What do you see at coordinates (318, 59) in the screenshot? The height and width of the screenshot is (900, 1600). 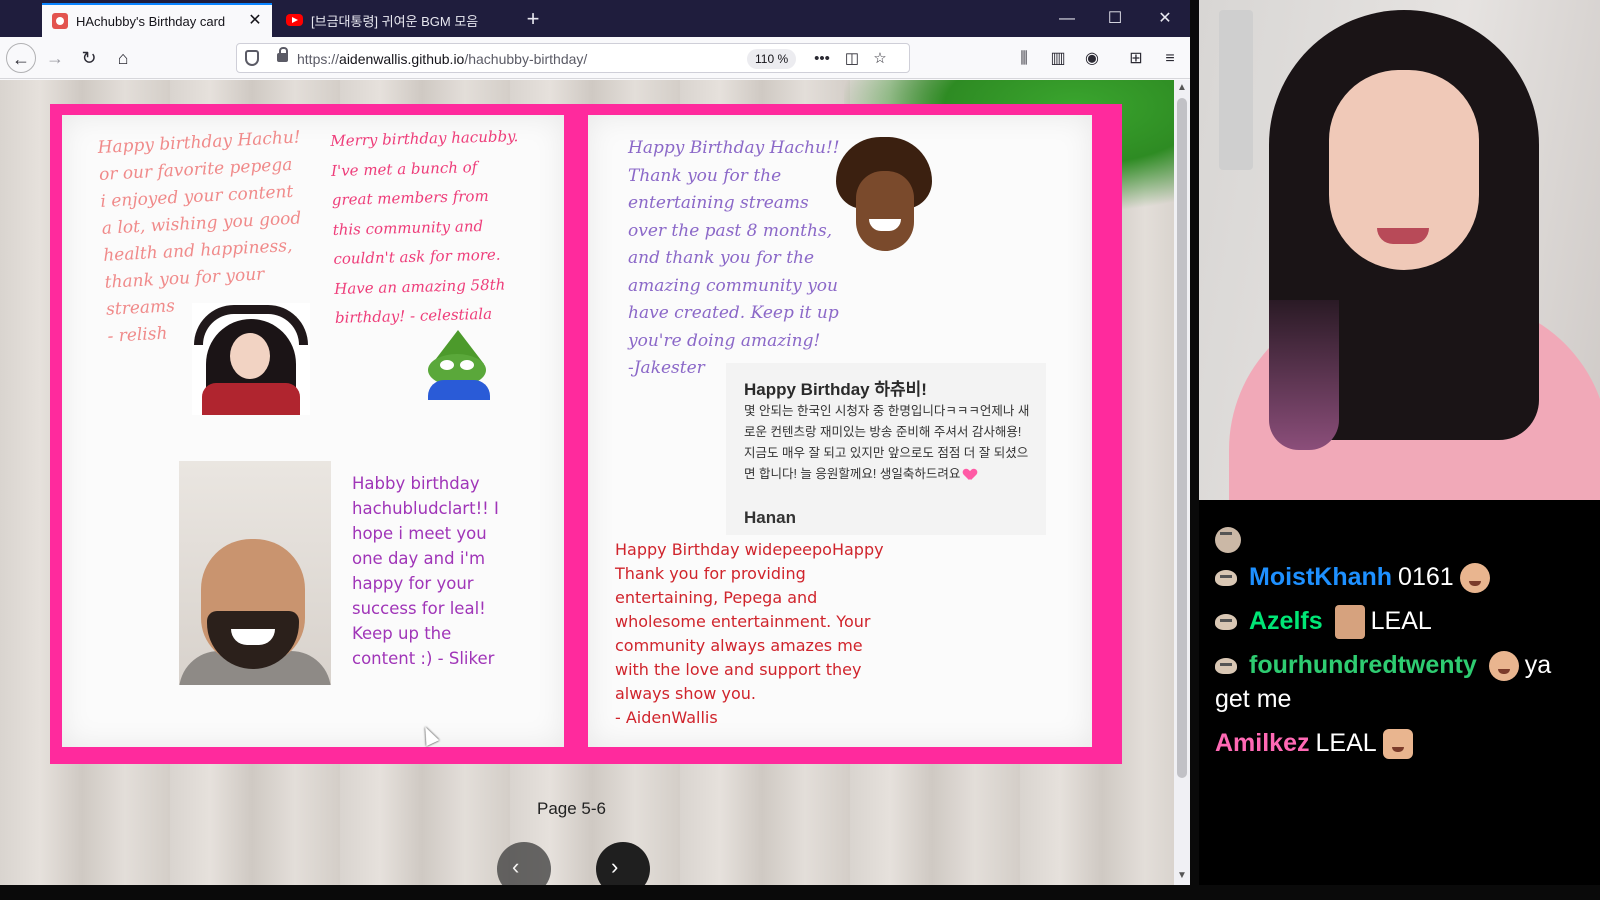 I see `url-scheme: https://` at bounding box center [318, 59].